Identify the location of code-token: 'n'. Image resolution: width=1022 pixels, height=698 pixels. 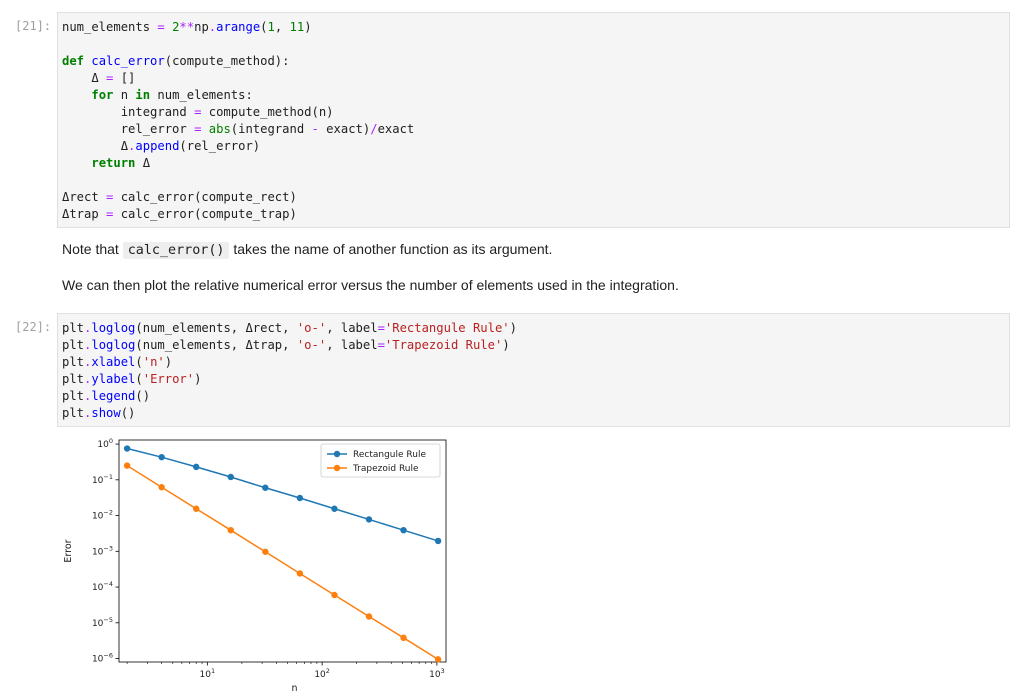
(153, 362).